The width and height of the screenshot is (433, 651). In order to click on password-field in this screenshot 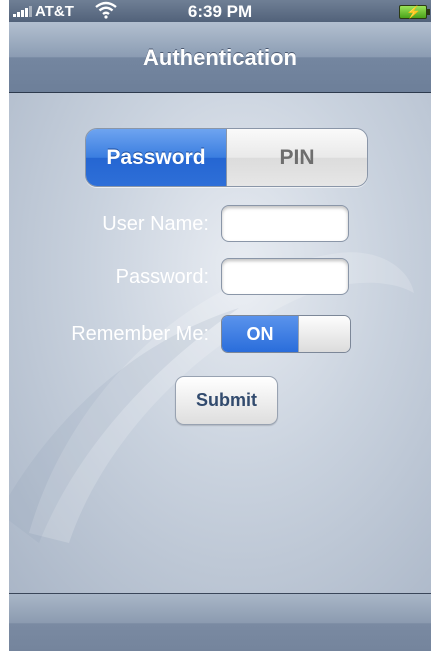, I will do `click(285, 276)`.